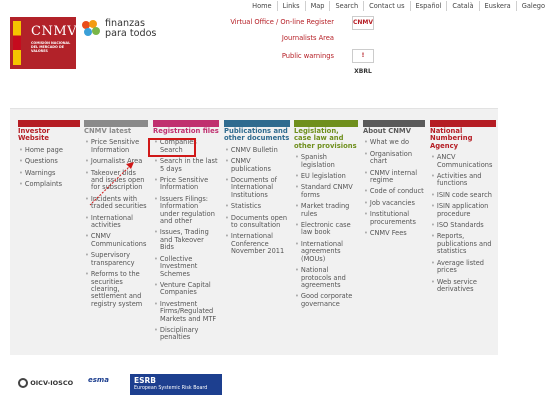 The width and height of the screenshot is (554, 401). What do you see at coordinates (52, 383) in the screenshot?
I see `oicv-label: OICV-IOSCO` at bounding box center [52, 383].